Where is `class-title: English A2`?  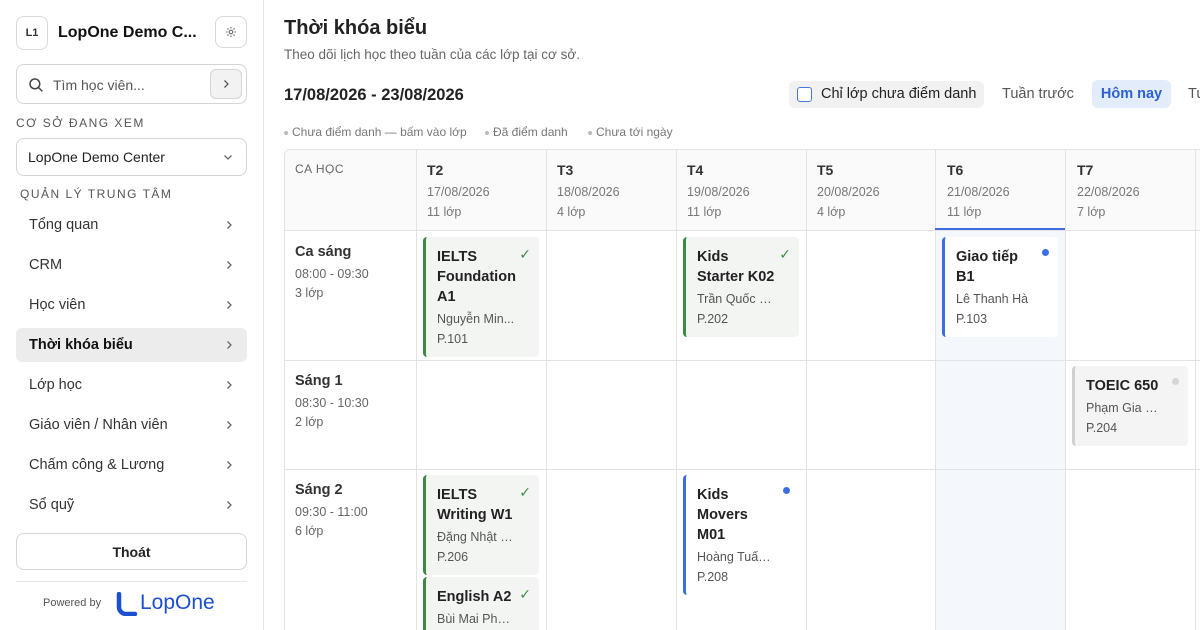 class-title: English A2 is located at coordinates (474, 597).